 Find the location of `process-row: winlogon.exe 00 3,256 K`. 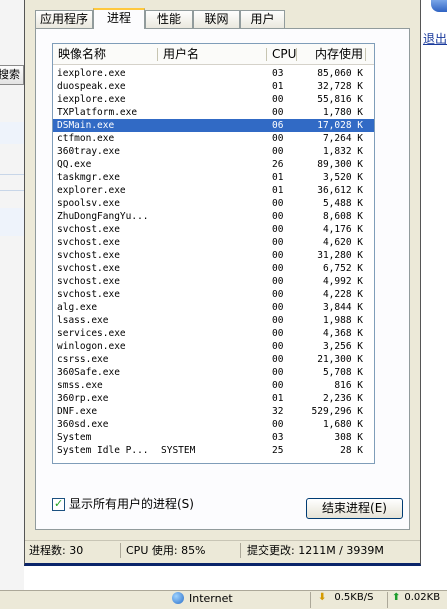

process-row: winlogon.exe 00 3,256 K is located at coordinates (213, 346).